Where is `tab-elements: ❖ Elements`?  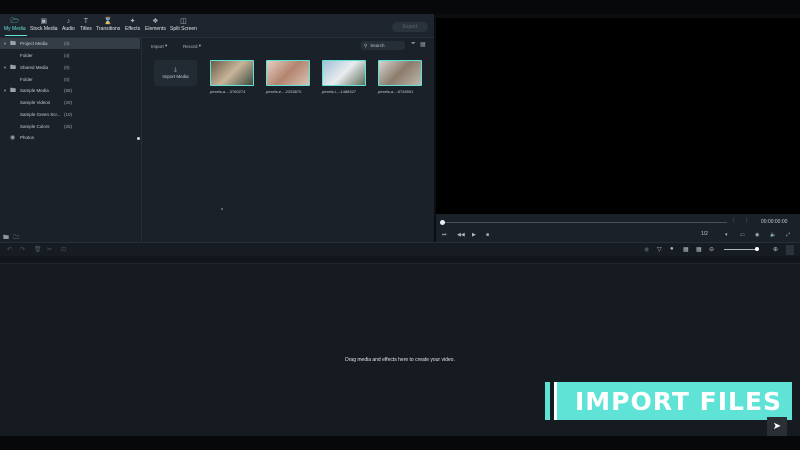 tab-elements: ❖ Elements is located at coordinates (155, 24).